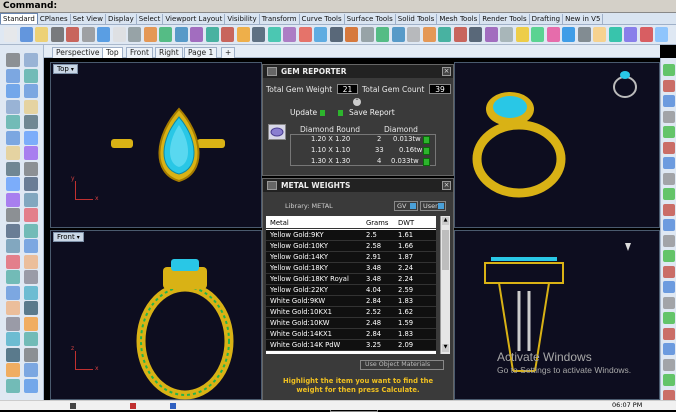 This screenshot has height=412, width=676. I want to click on menu-tab-viewport-layout: Viewport Layout, so click(194, 19).